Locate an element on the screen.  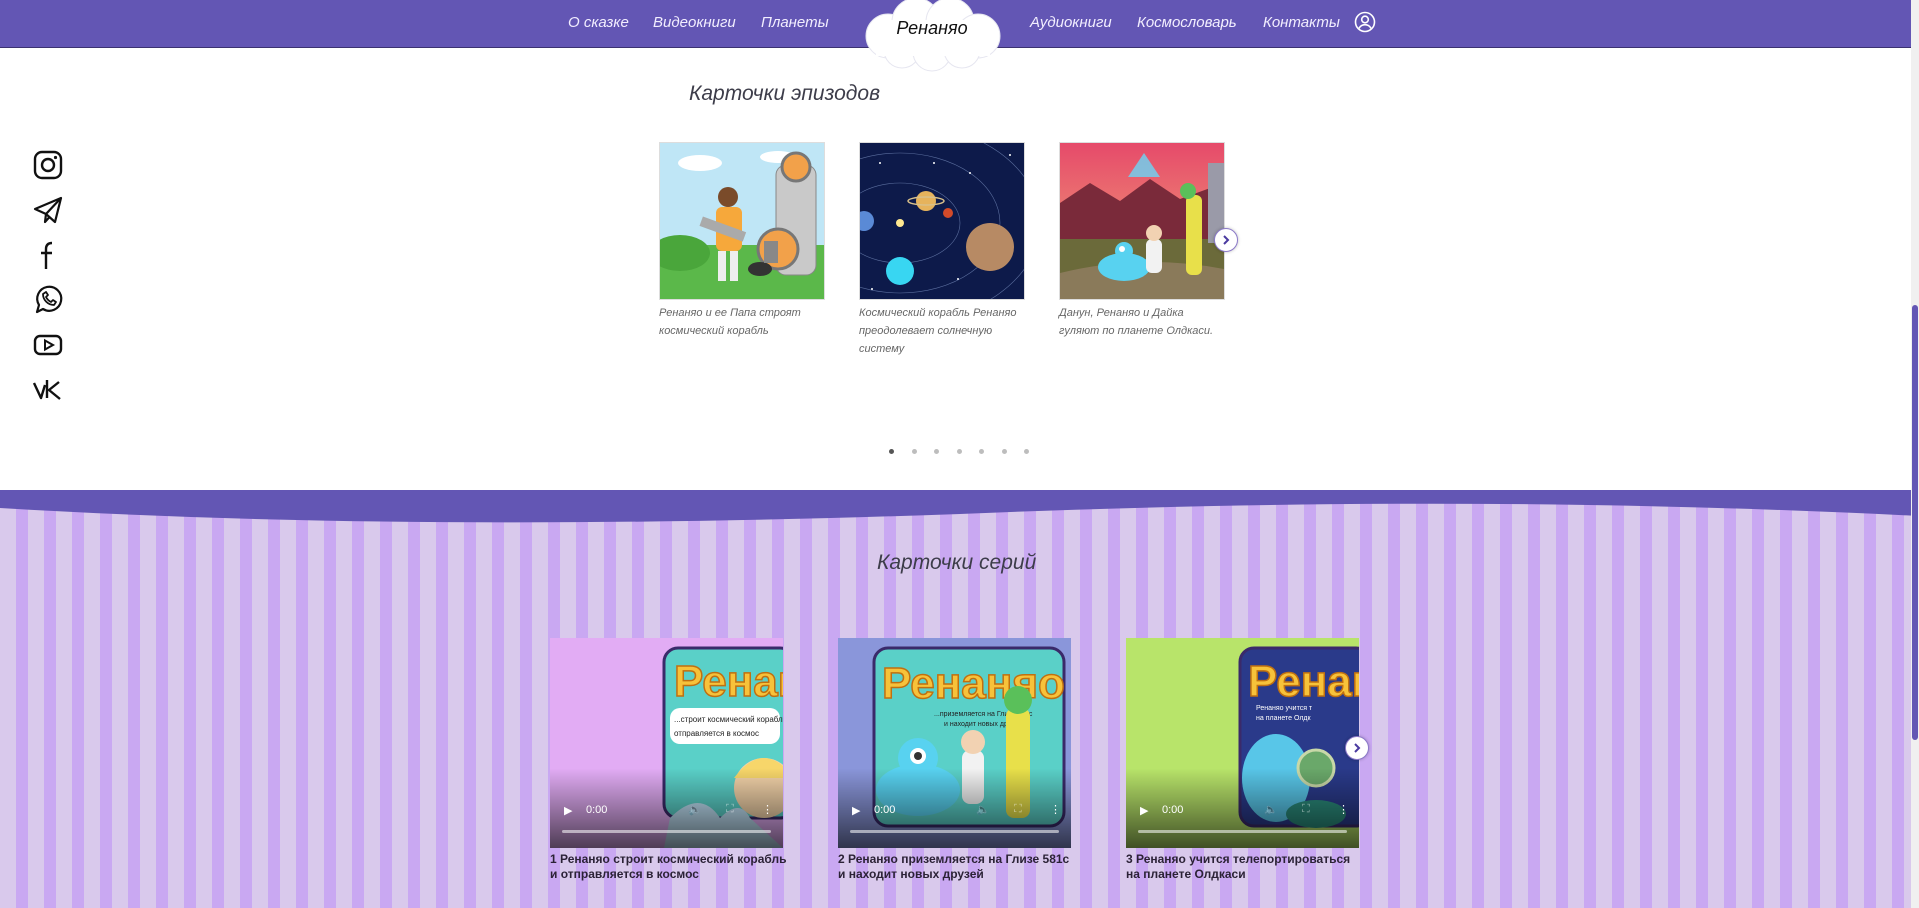
nav-contacts: Контакты is located at coordinates (1301, 22).